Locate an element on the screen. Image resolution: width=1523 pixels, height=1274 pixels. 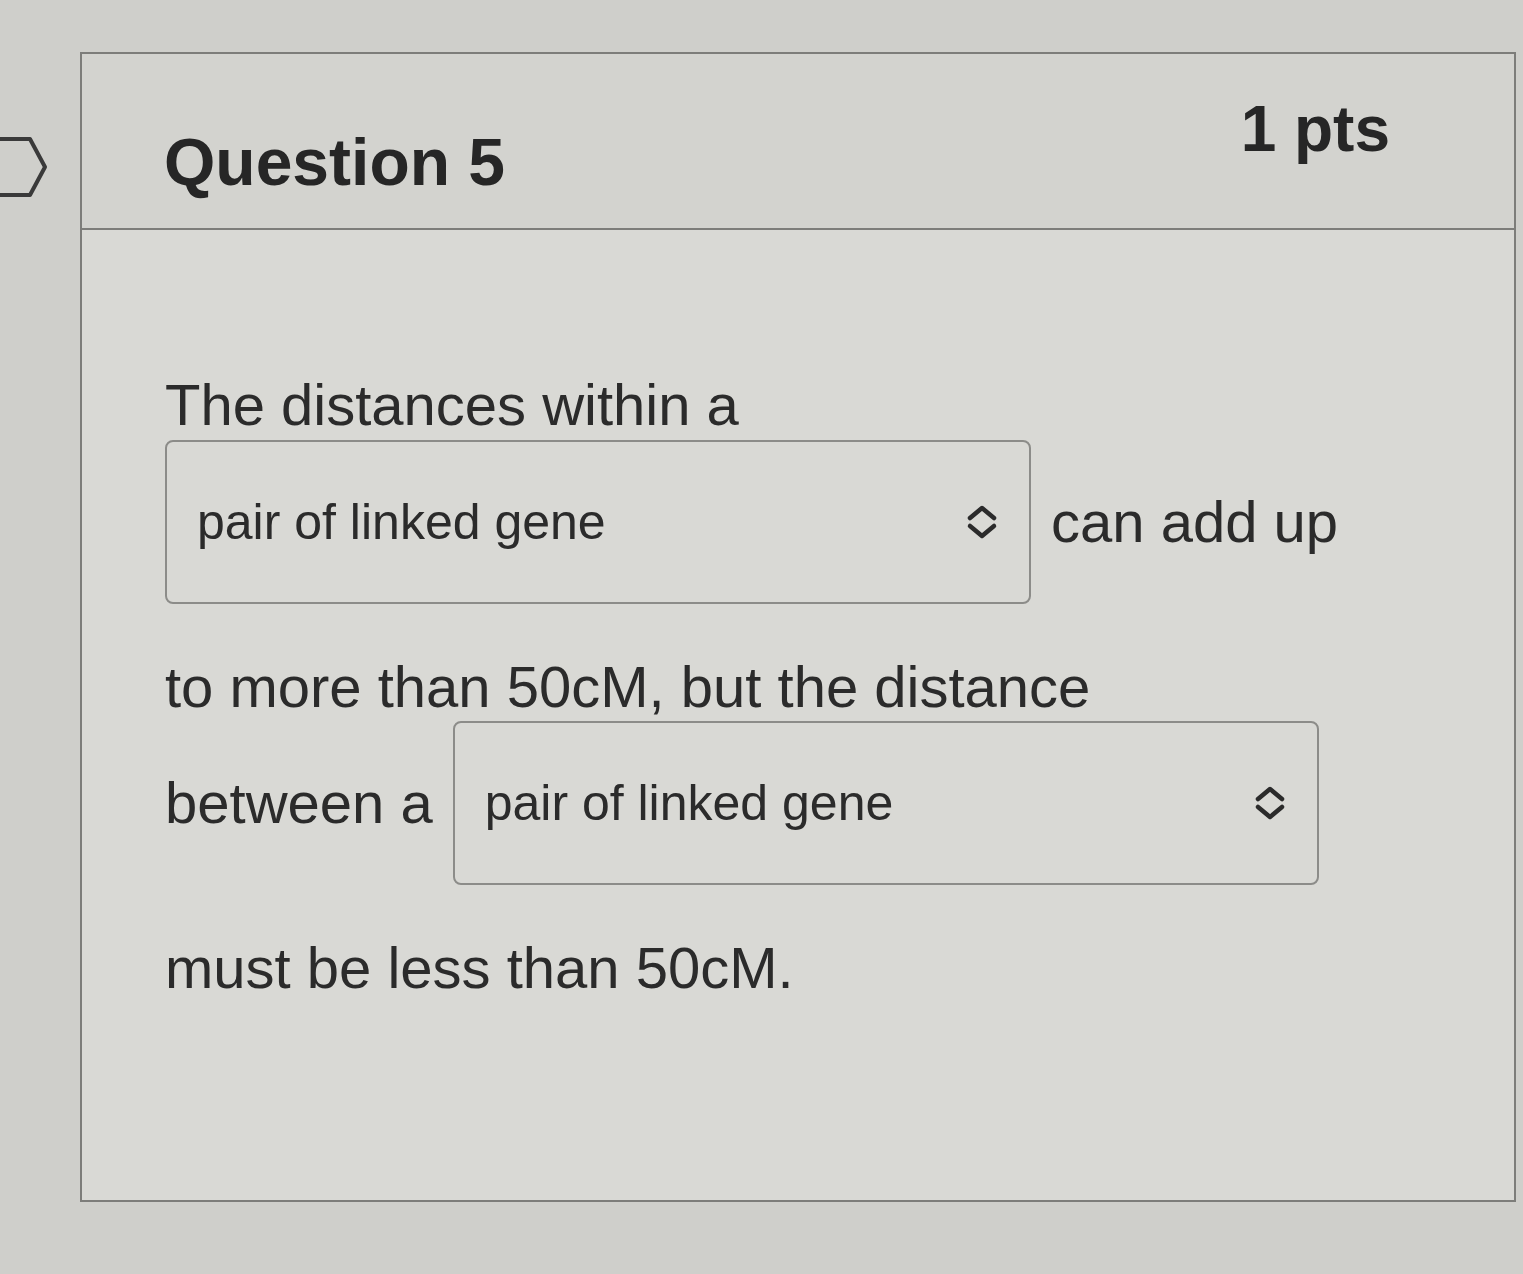
question-text: to more than 50cM, but the distance is located at coordinates (628, 686).